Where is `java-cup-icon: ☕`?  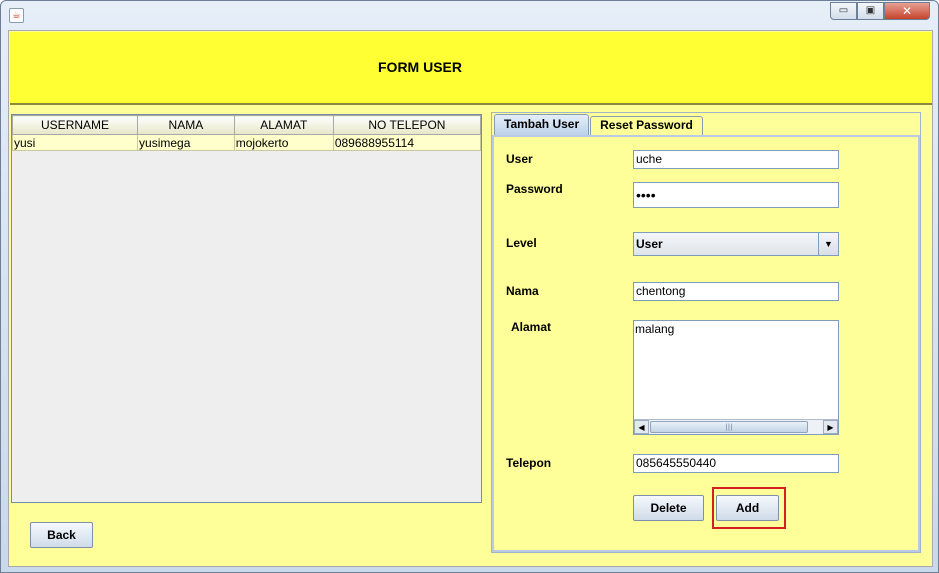 java-cup-icon: ☕ is located at coordinates (16, 15).